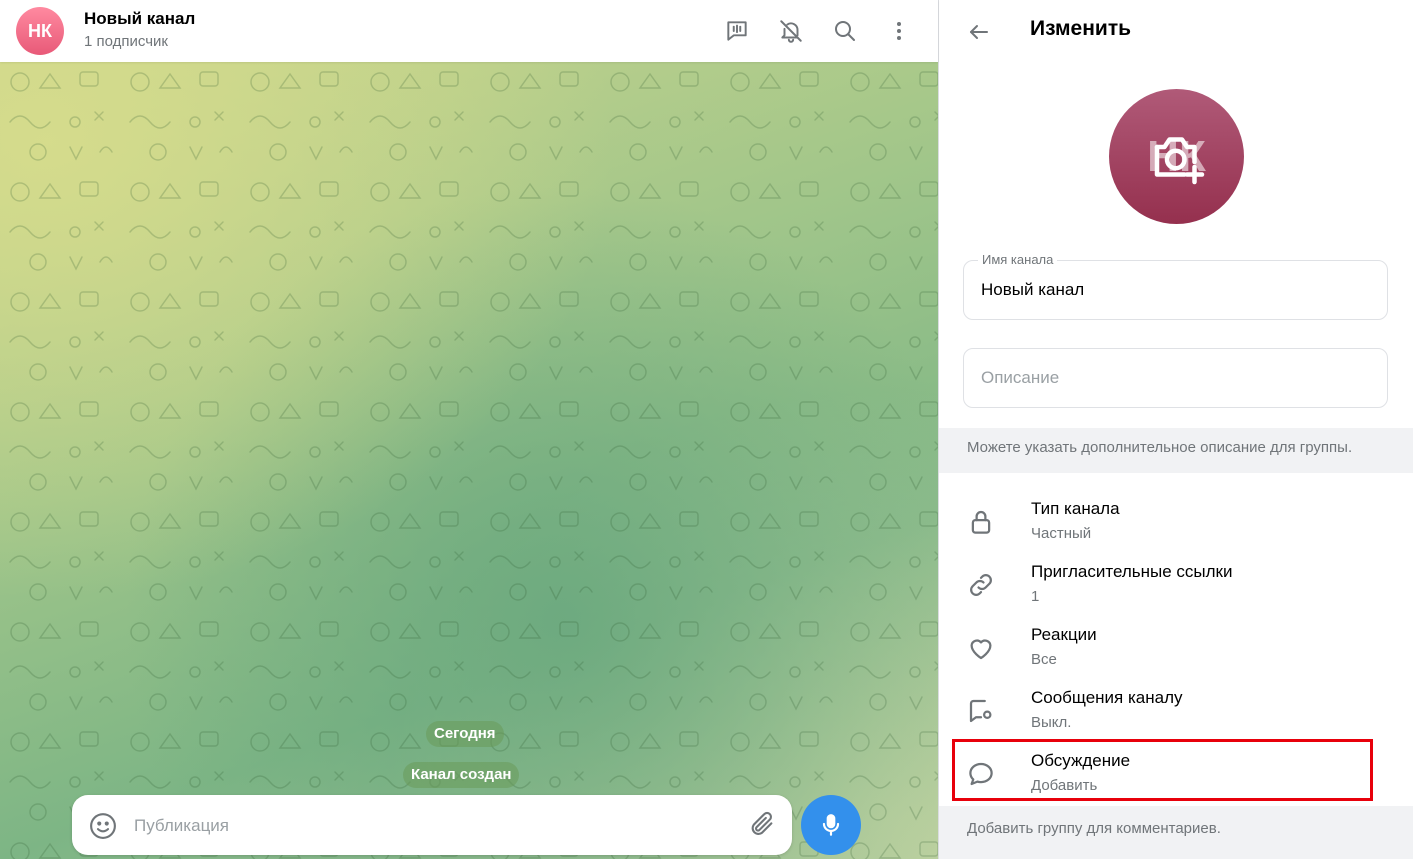 The height and width of the screenshot is (859, 1413). I want to click on smile-icon, so click(103, 826).